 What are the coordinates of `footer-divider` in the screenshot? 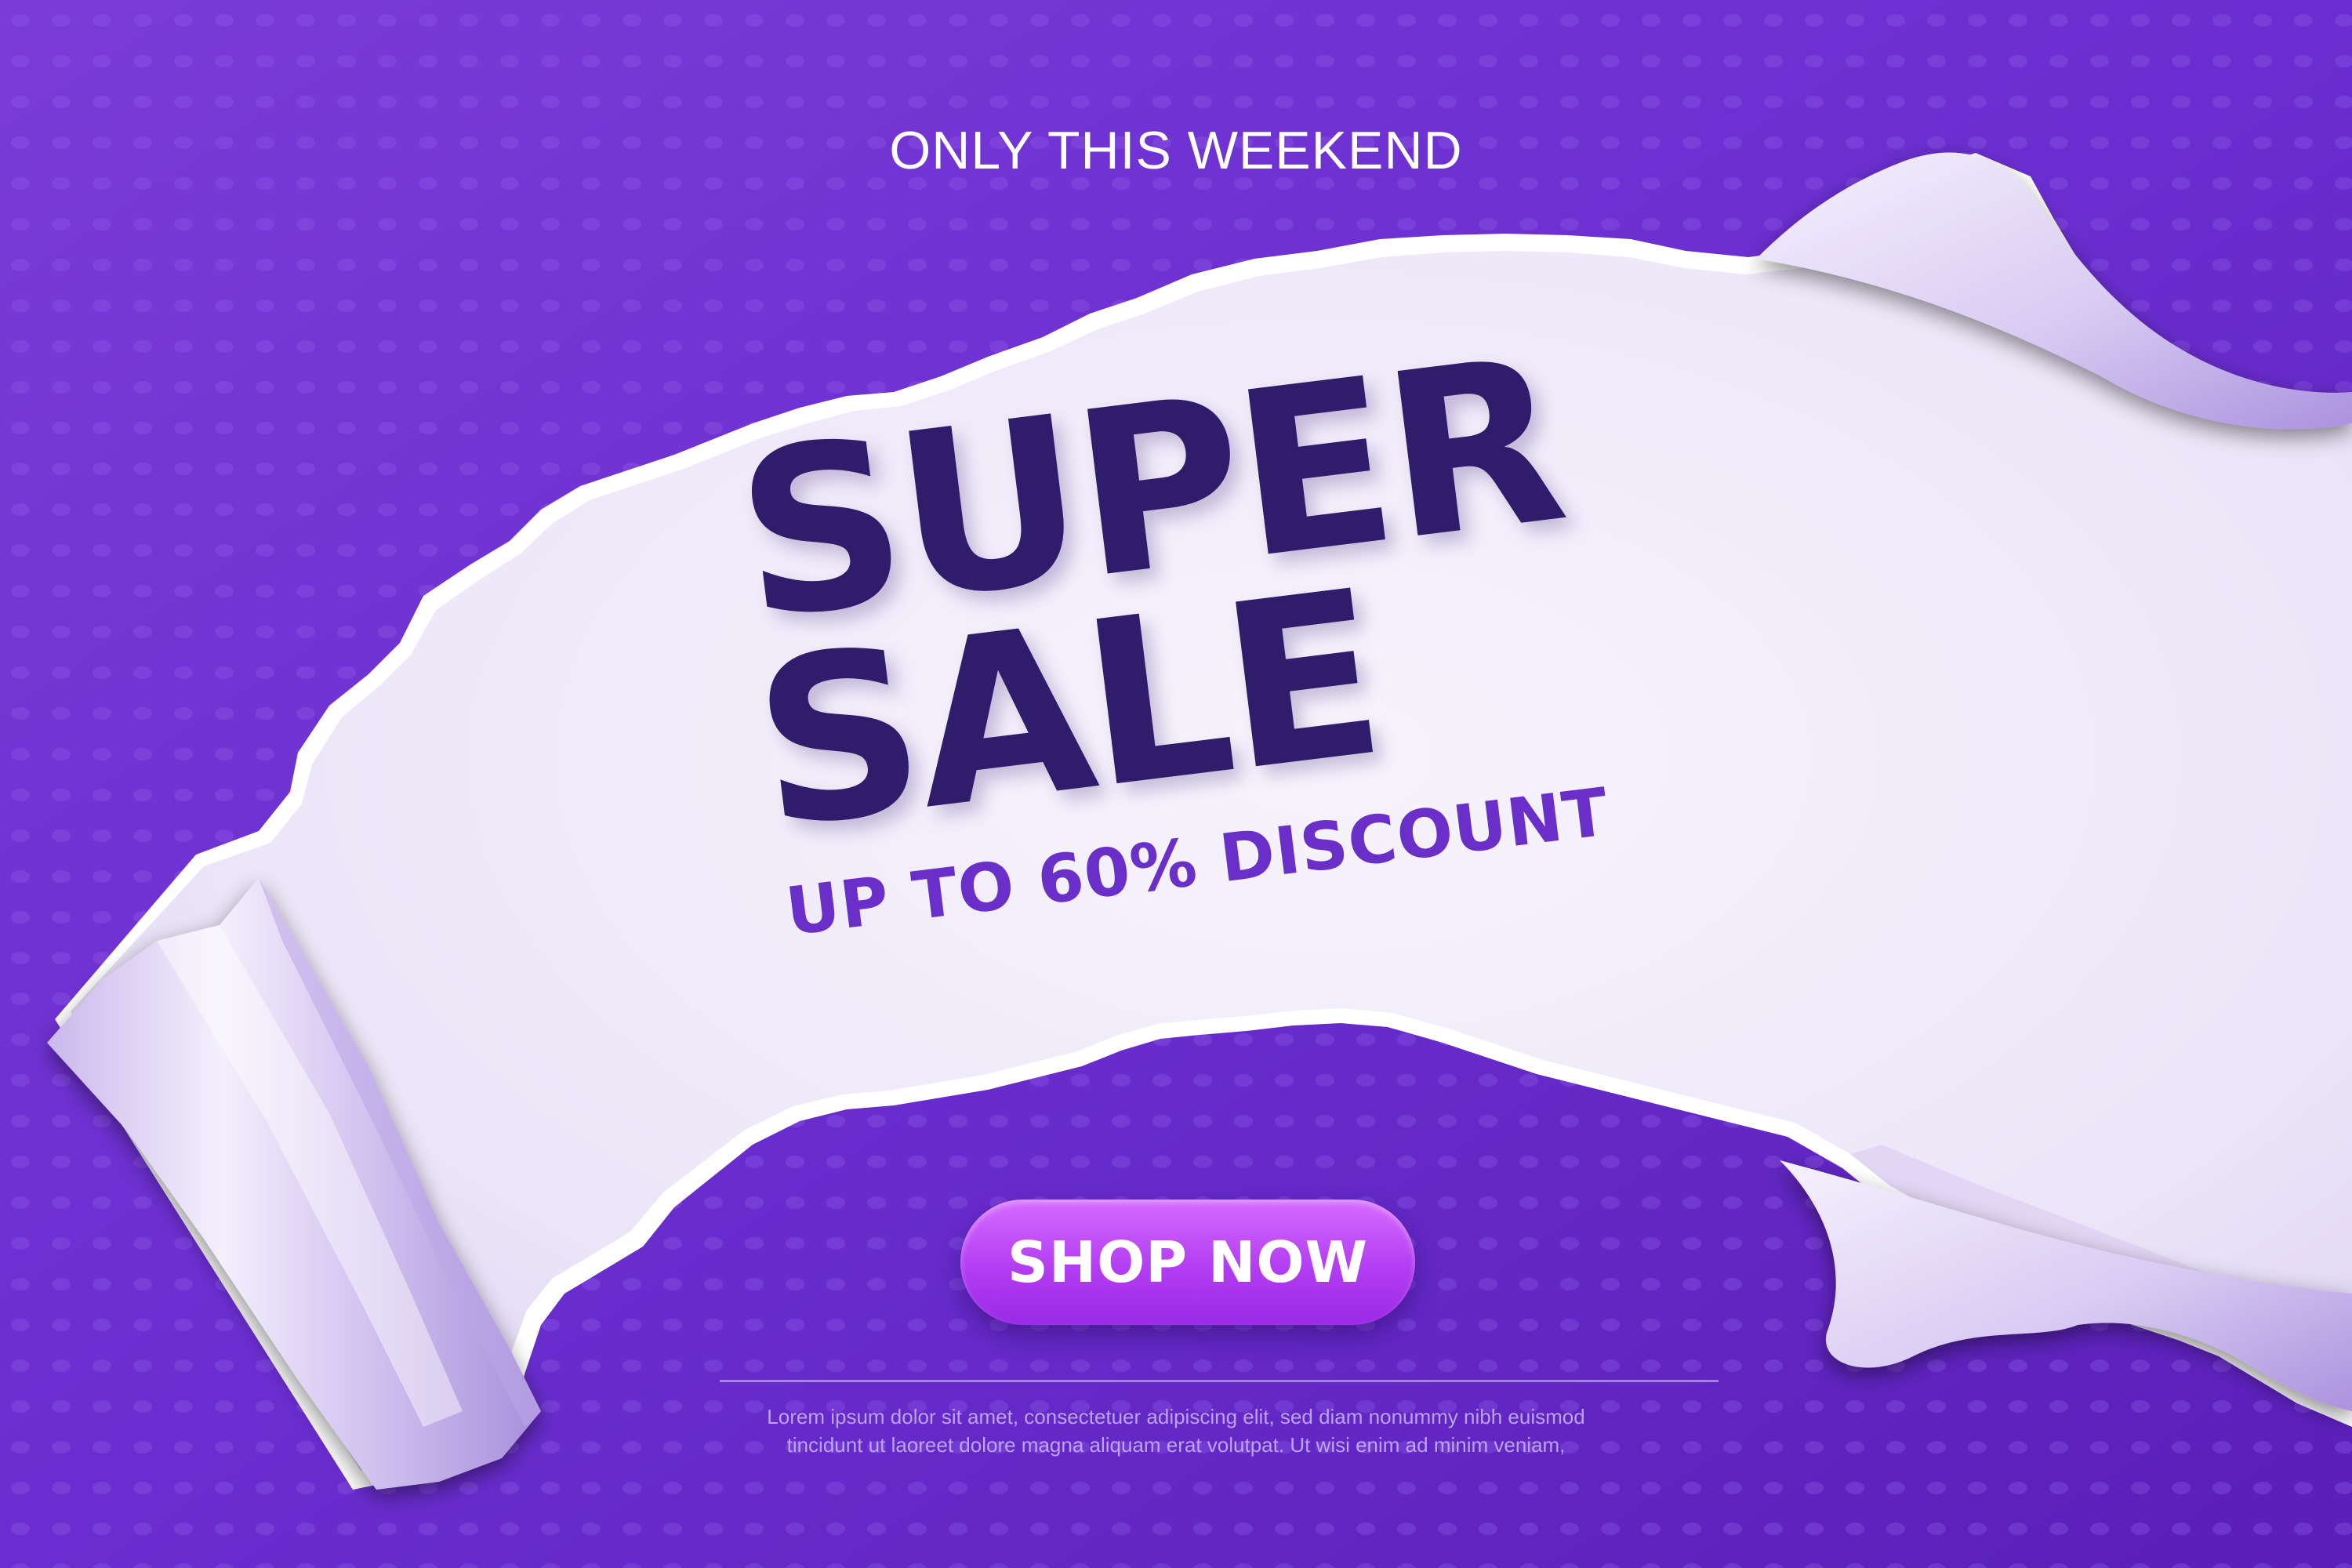 It's located at (1219, 1381).